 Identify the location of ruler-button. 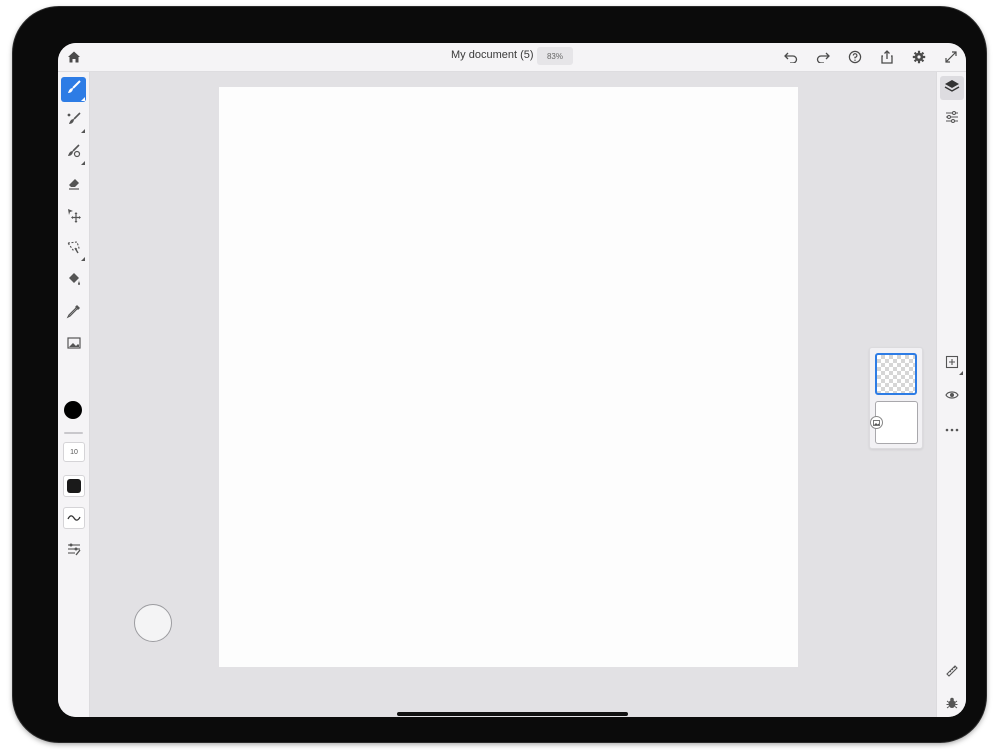
(952, 673).